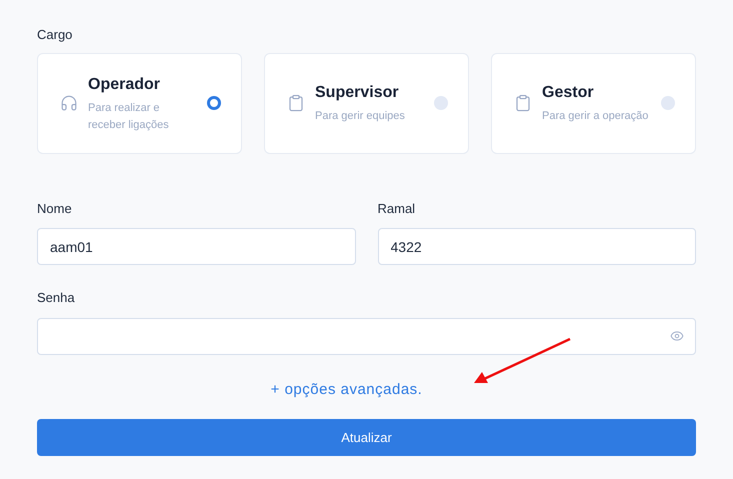 Image resolution: width=733 pixels, height=479 pixels. Describe the element at coordinates (125, 84) in the screenshot. I see `role-title: Operador` at that location.